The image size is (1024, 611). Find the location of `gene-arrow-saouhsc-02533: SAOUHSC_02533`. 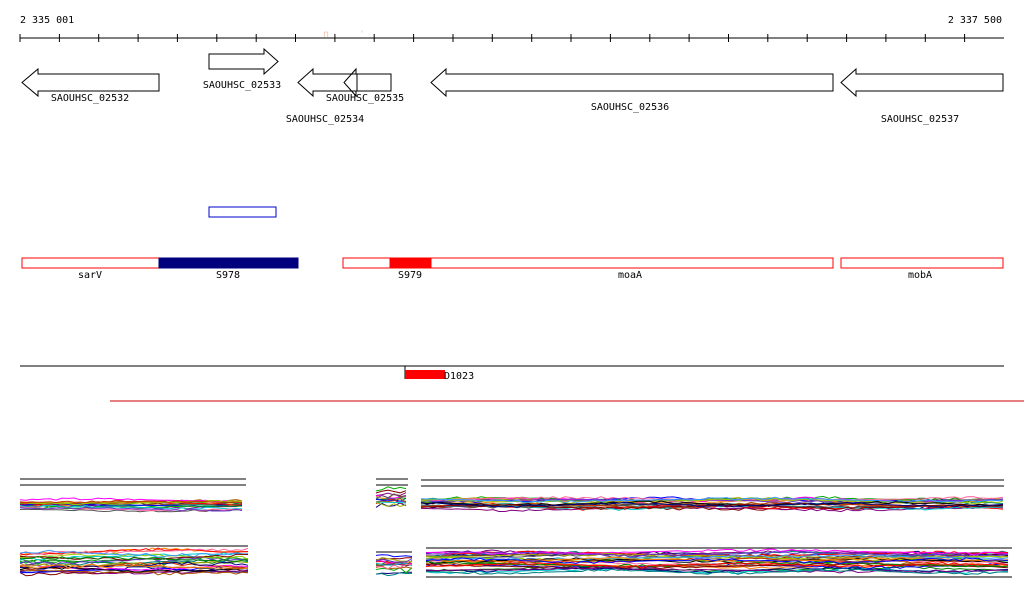

gene-arrow-saouhsc-02533: SAOUHSC_02533 is located at coordinates (242, 69).